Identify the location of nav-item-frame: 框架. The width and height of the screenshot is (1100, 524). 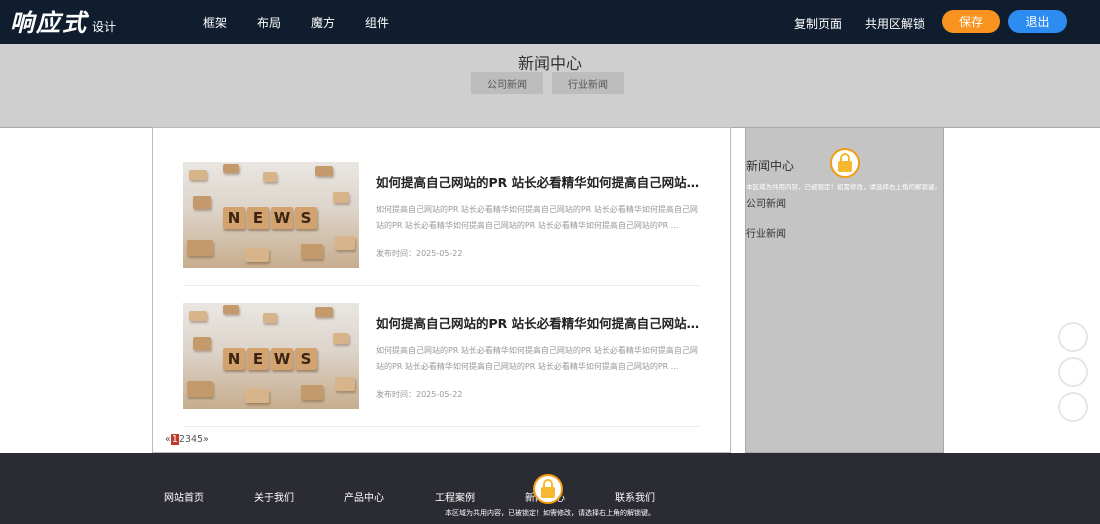
(215, 22).